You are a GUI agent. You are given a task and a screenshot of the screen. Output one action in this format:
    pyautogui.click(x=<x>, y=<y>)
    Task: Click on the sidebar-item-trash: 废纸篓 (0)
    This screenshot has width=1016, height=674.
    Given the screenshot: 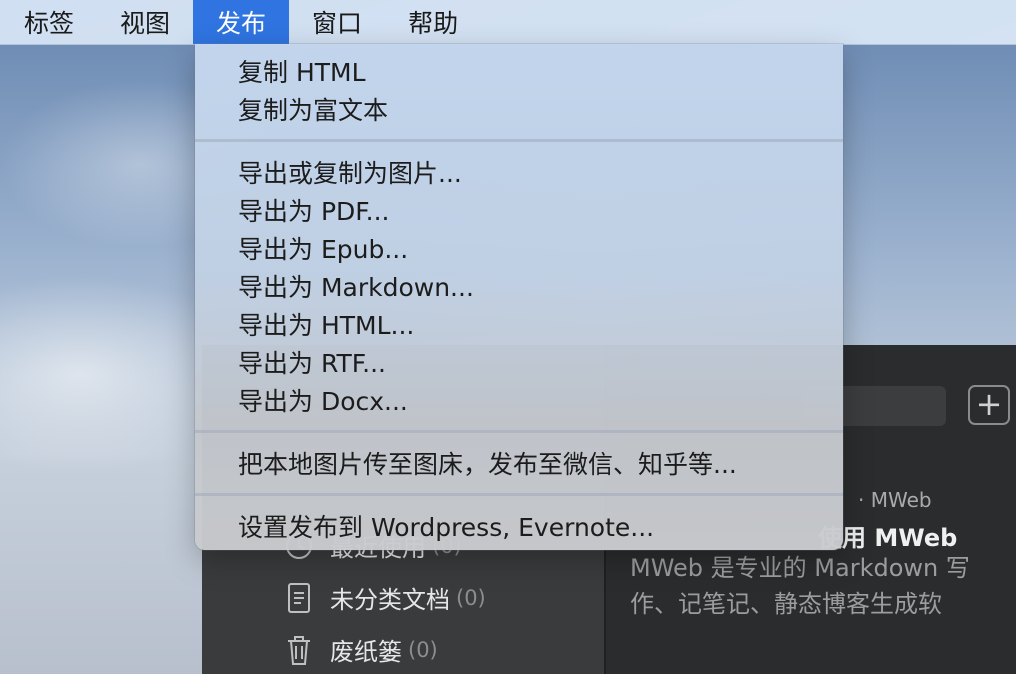 What is the action you would take?
    pyautogui.click(x=360, y=649)
    